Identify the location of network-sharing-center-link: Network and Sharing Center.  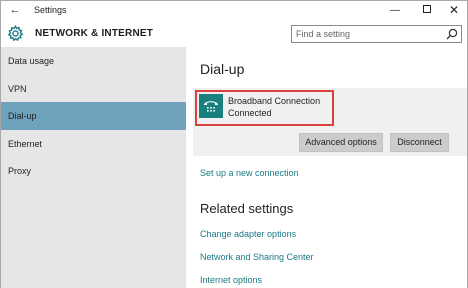
(257, 257).